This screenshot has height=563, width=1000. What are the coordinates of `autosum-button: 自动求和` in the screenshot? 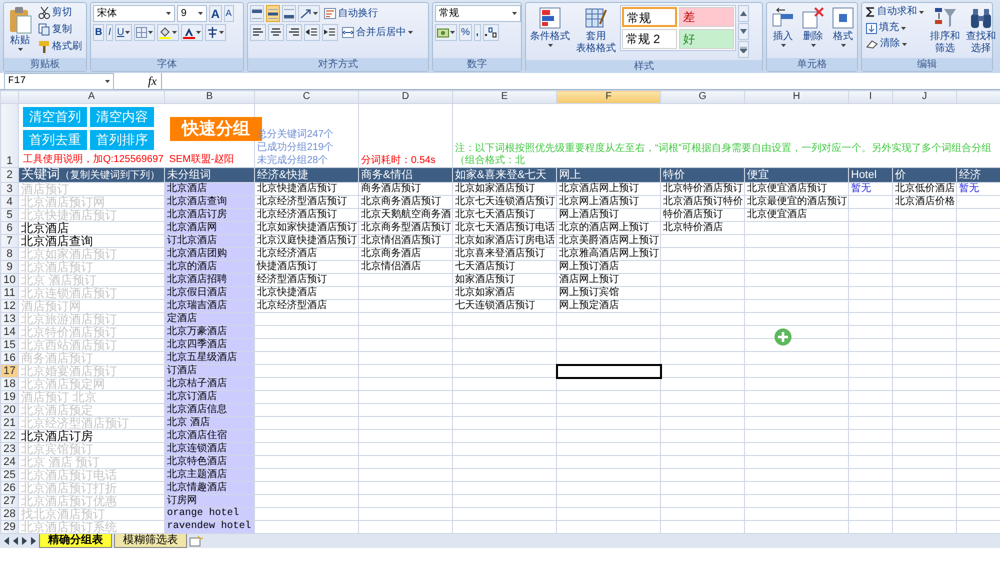 It's located at (895, 12).